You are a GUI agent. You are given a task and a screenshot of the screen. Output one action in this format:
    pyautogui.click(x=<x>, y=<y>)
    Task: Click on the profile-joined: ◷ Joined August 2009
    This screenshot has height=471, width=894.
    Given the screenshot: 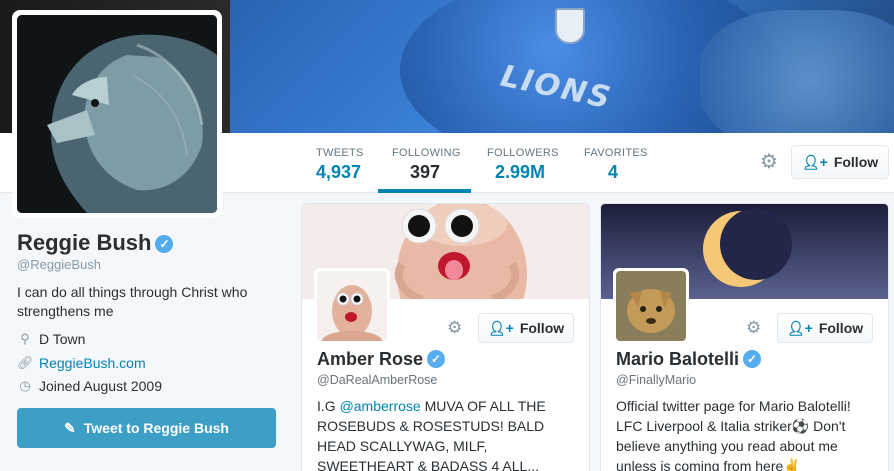 What is the action you would take?
    pyautogui.click(x=89, y=386)
    